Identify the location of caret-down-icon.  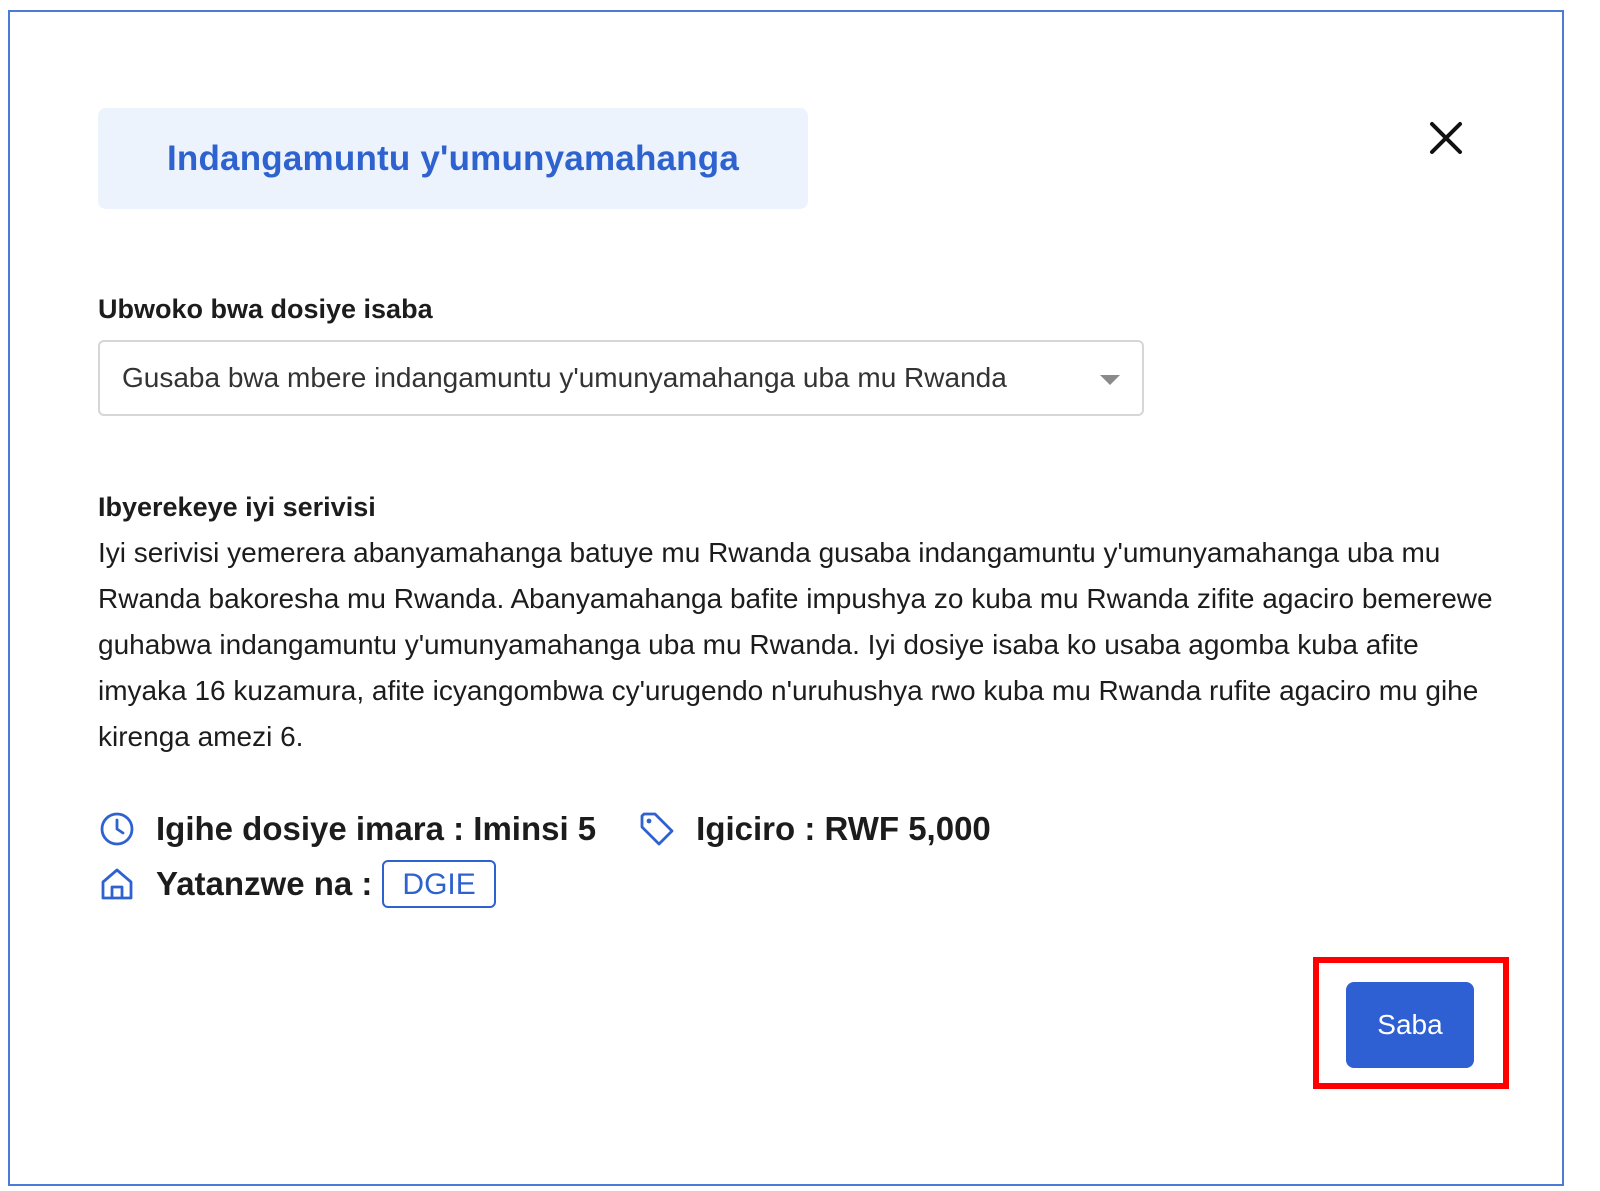
(1110, 380).